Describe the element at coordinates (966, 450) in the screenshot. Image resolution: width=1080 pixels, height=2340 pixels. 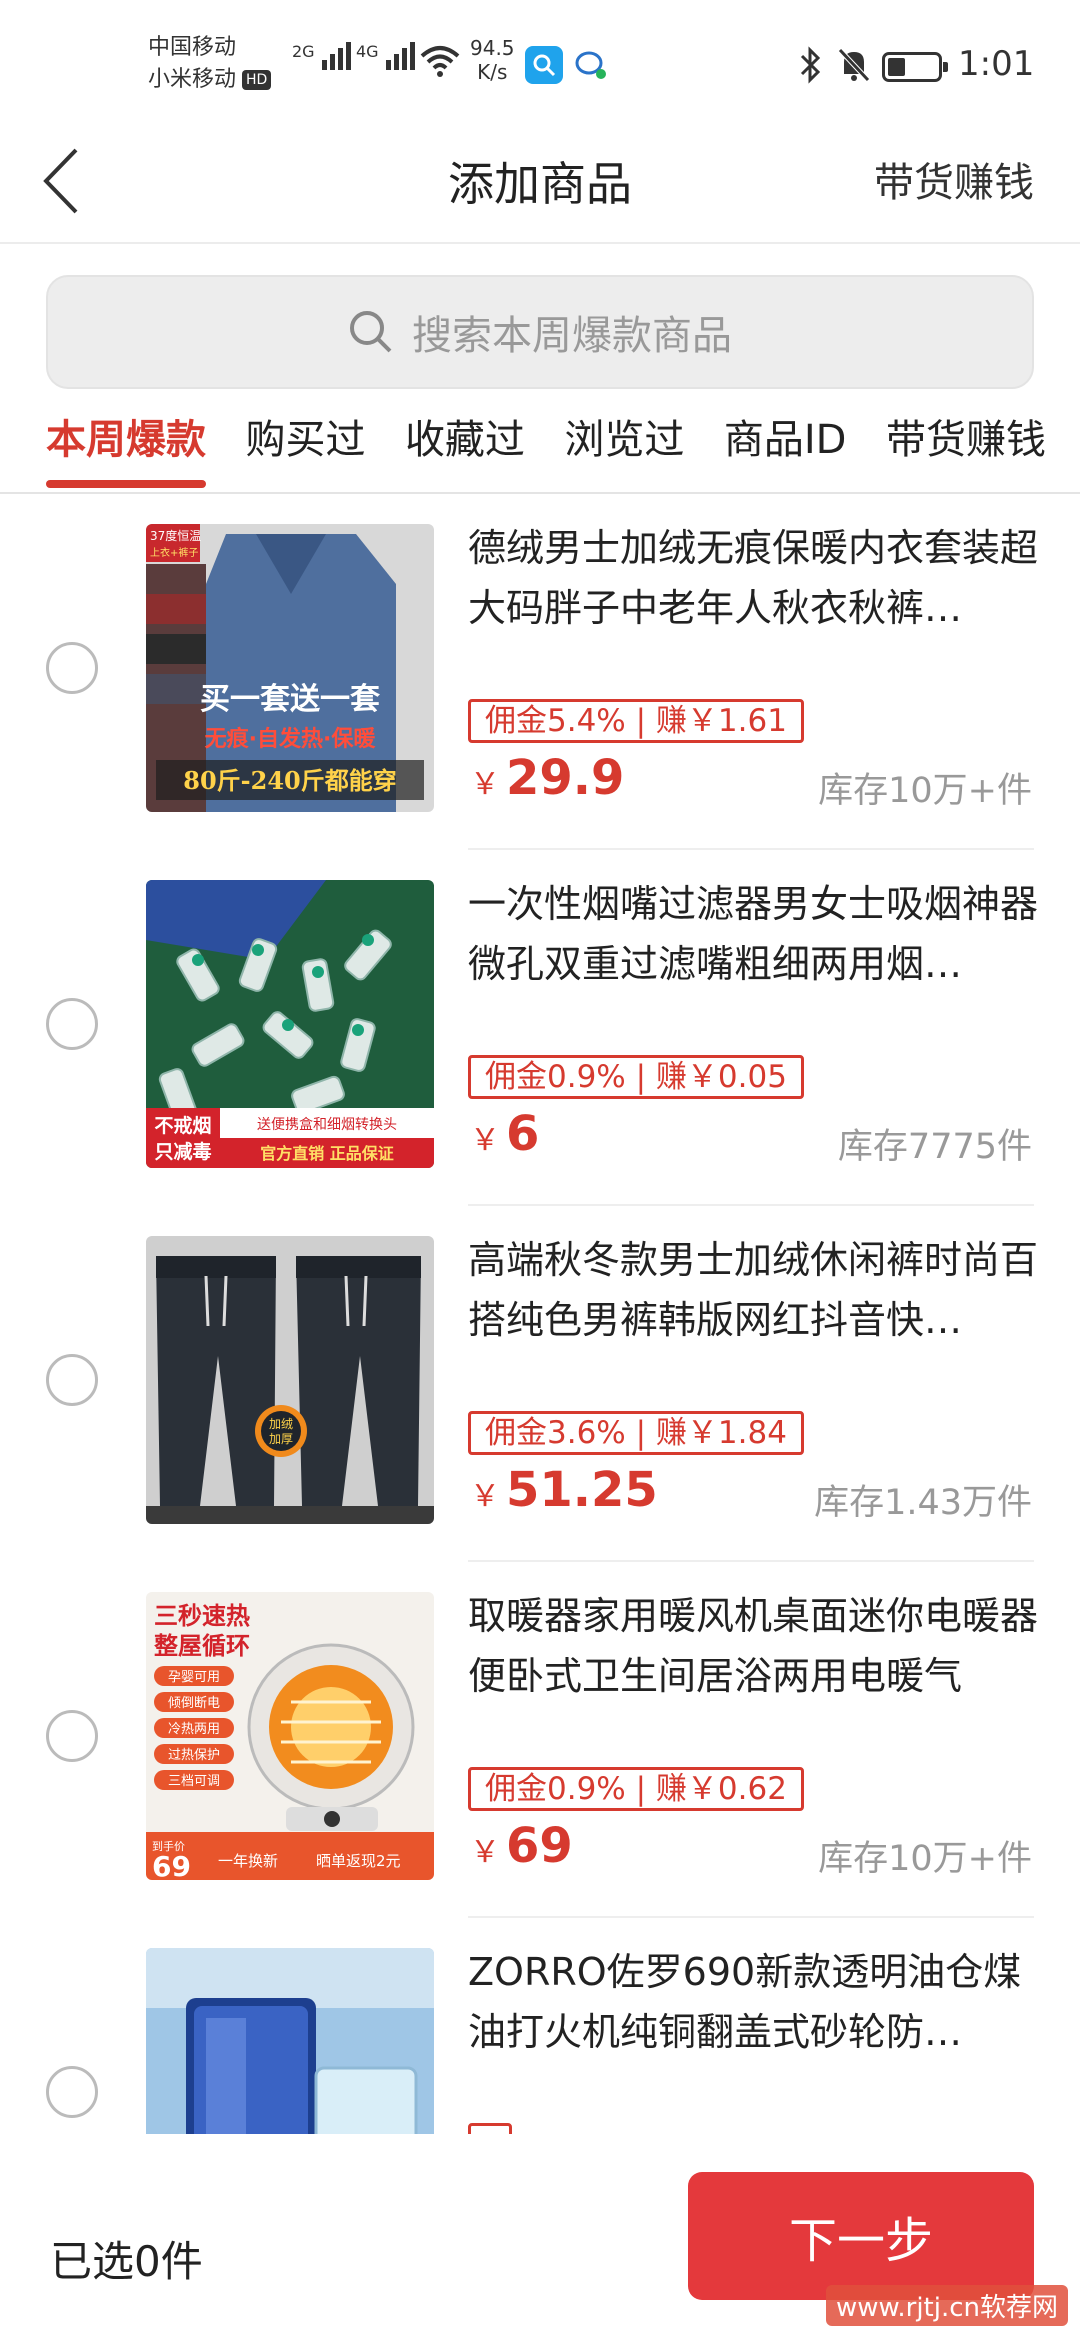
I see `tab-promote-earn: 带货赚钱` at that location.